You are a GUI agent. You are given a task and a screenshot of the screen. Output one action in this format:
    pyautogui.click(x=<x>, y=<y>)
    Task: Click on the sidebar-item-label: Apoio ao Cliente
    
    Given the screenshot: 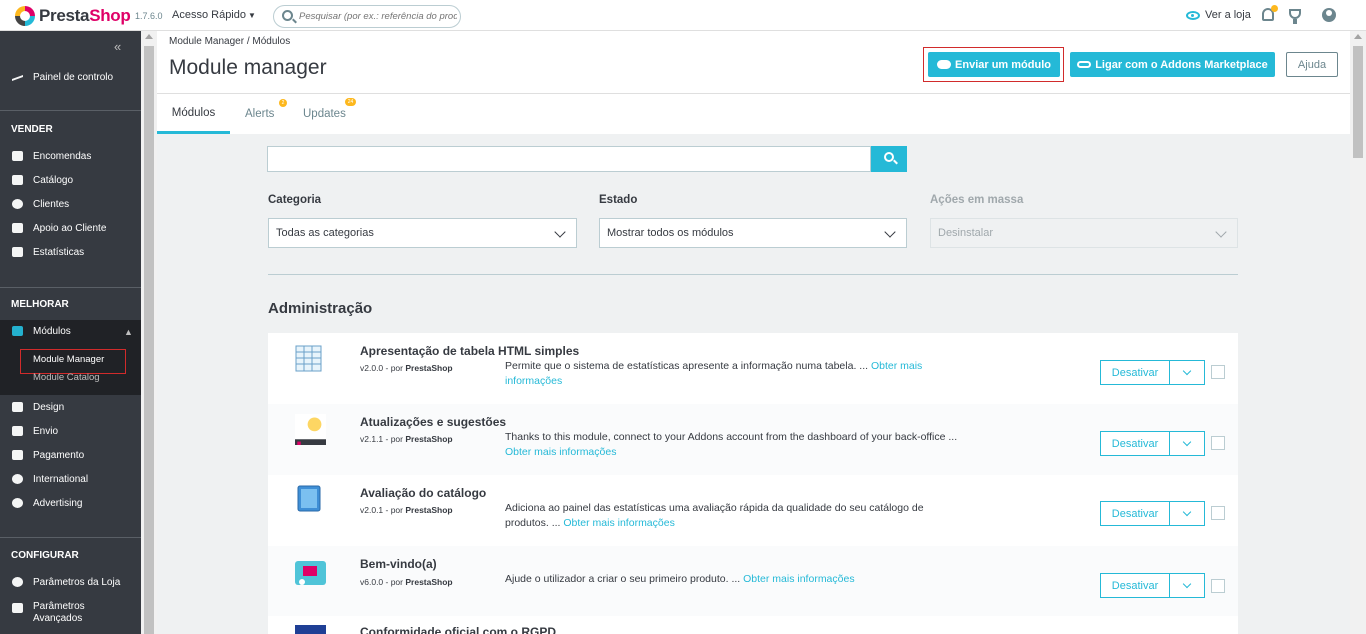 What is the action you would take?
    pyautogui.click(x=70, y=228)
    